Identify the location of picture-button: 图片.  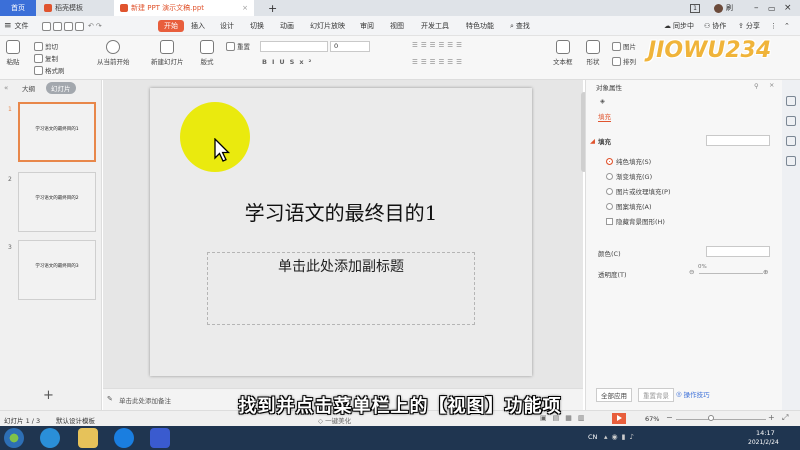
(624, 46).